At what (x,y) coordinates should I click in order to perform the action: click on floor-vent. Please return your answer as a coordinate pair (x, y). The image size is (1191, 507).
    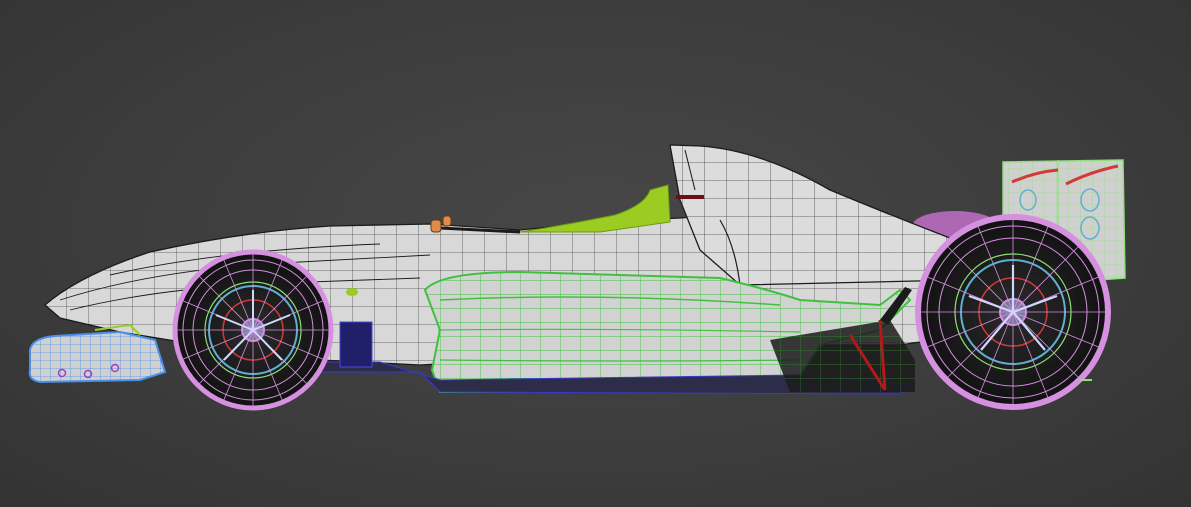
    Looking at the image, I should click on (356, 344).